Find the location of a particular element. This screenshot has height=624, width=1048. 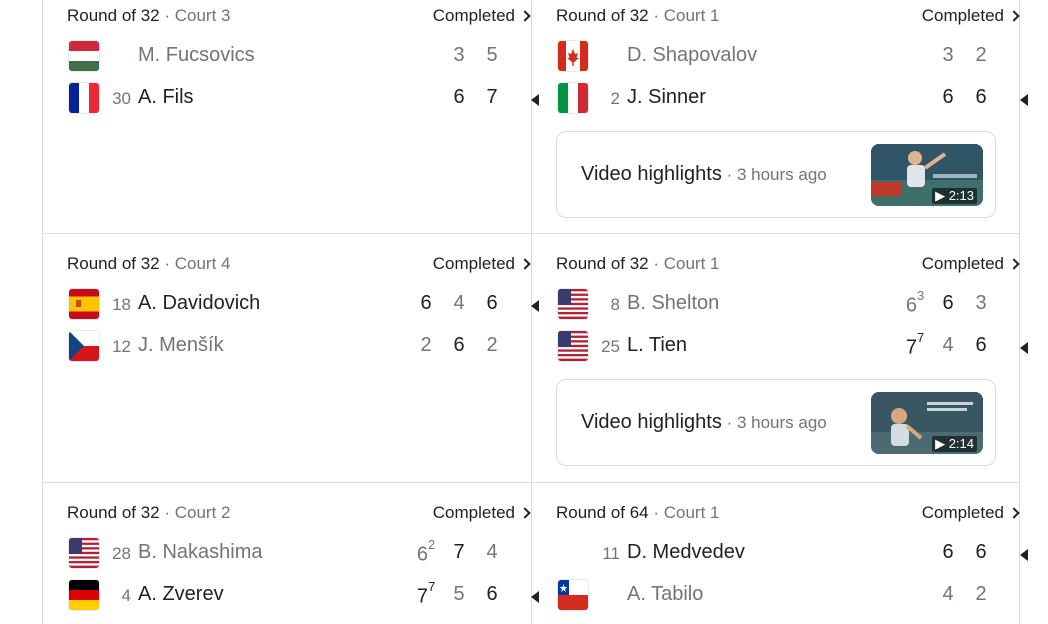

round-label: Round of 32 · Court 2 is located at coordinates (149, 513).